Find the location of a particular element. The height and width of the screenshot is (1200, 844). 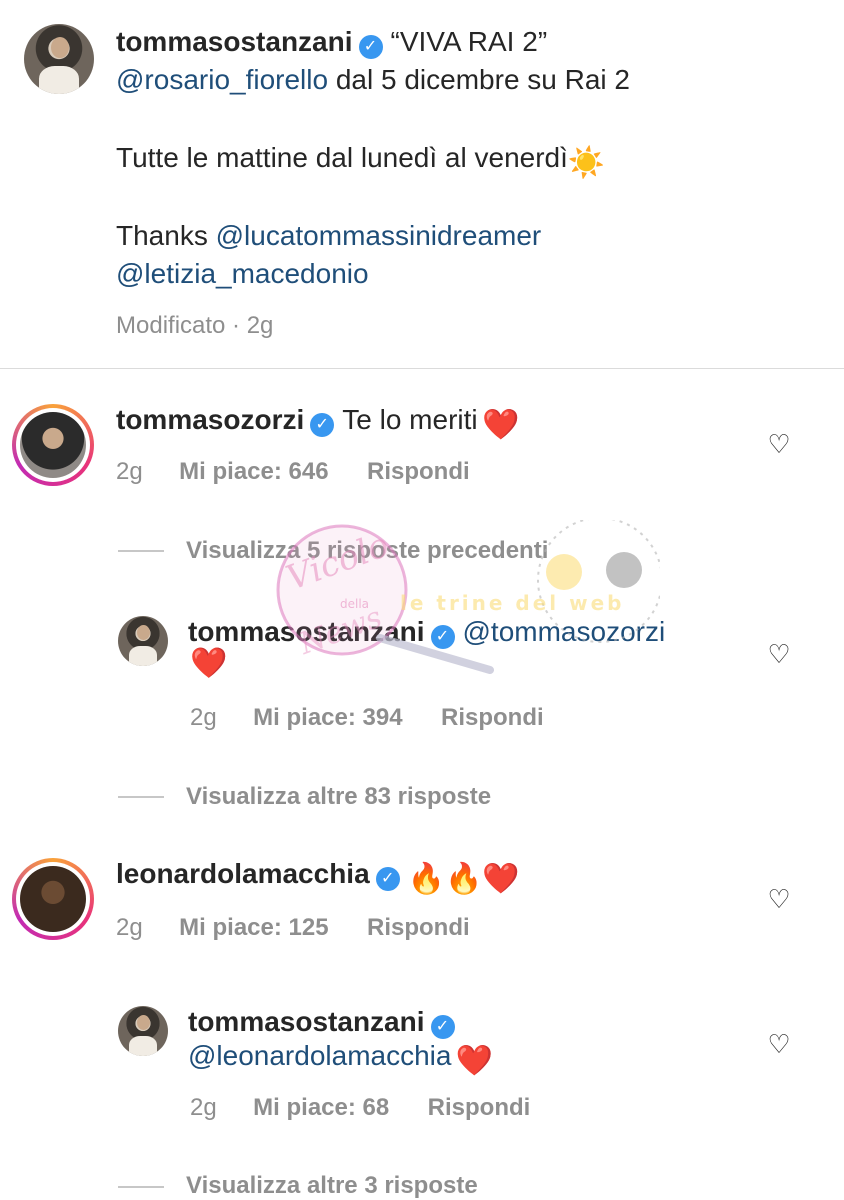

comment-username: tommasozorzi is located at coordinates (210, 419).